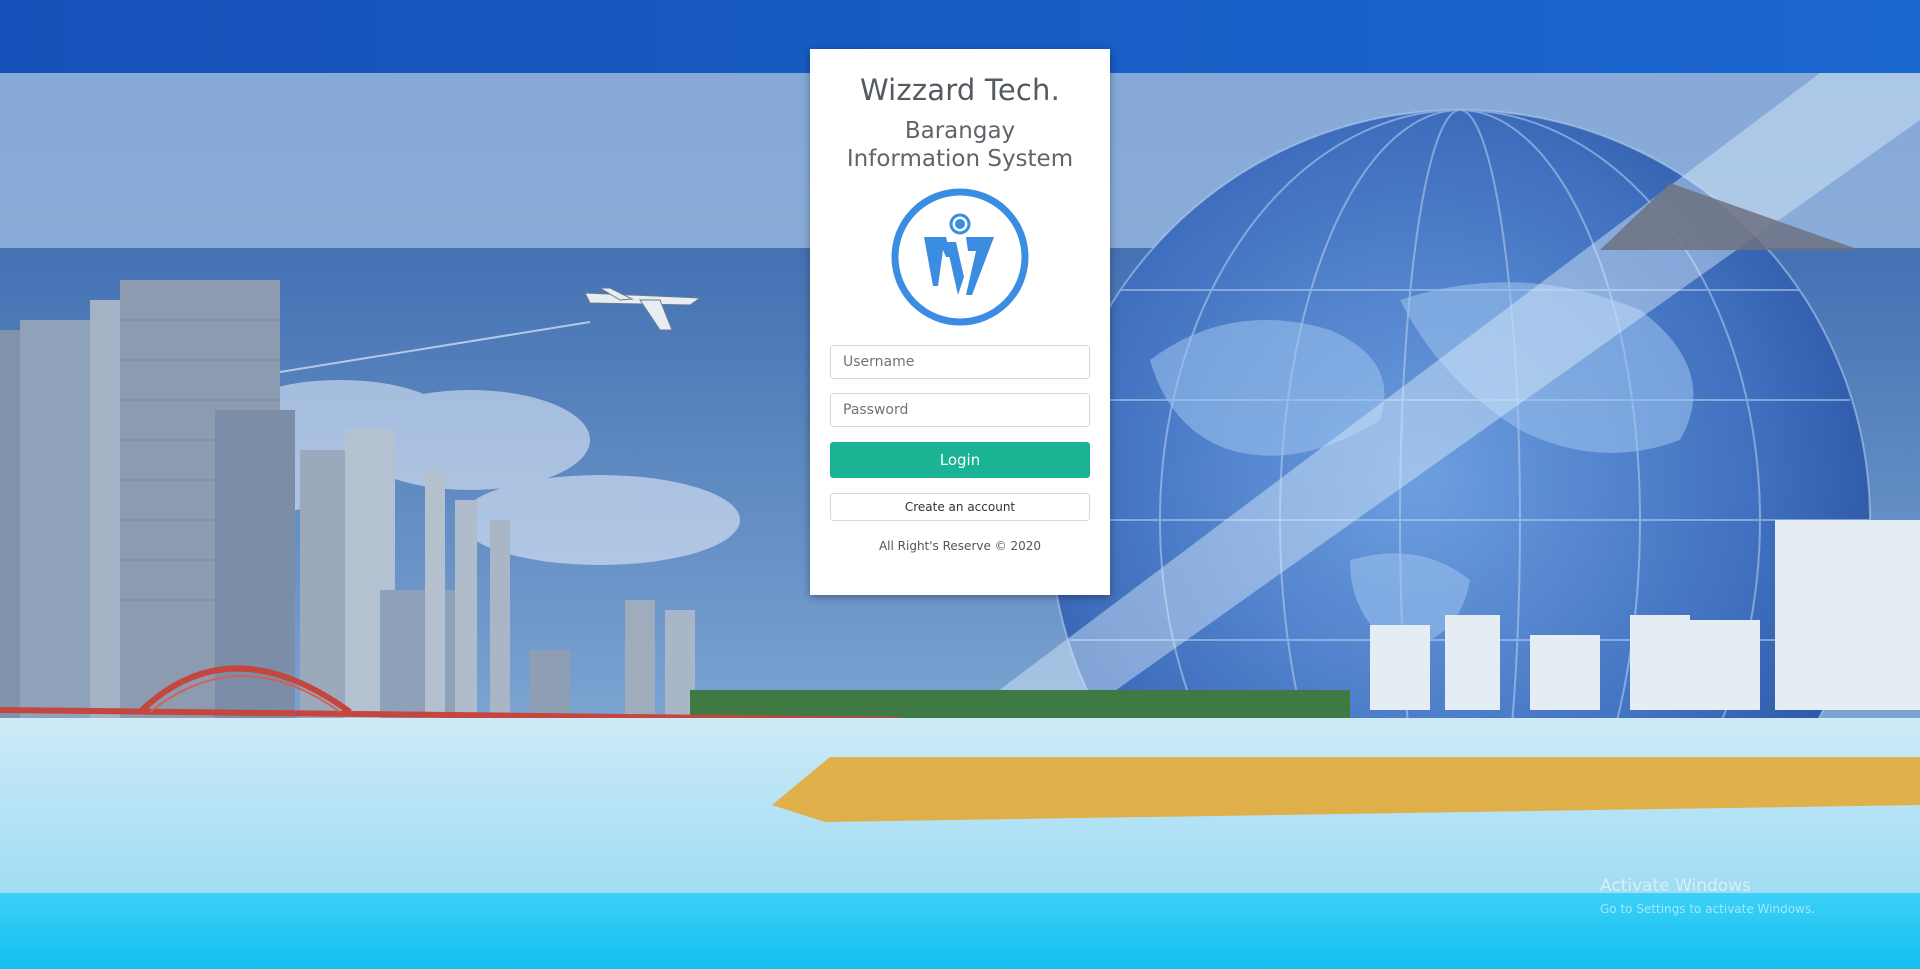 This screenshot has height=969, width=1920. Describe the element at coordinates (960, 410) in the screenshot. I see `password-input` at that location.